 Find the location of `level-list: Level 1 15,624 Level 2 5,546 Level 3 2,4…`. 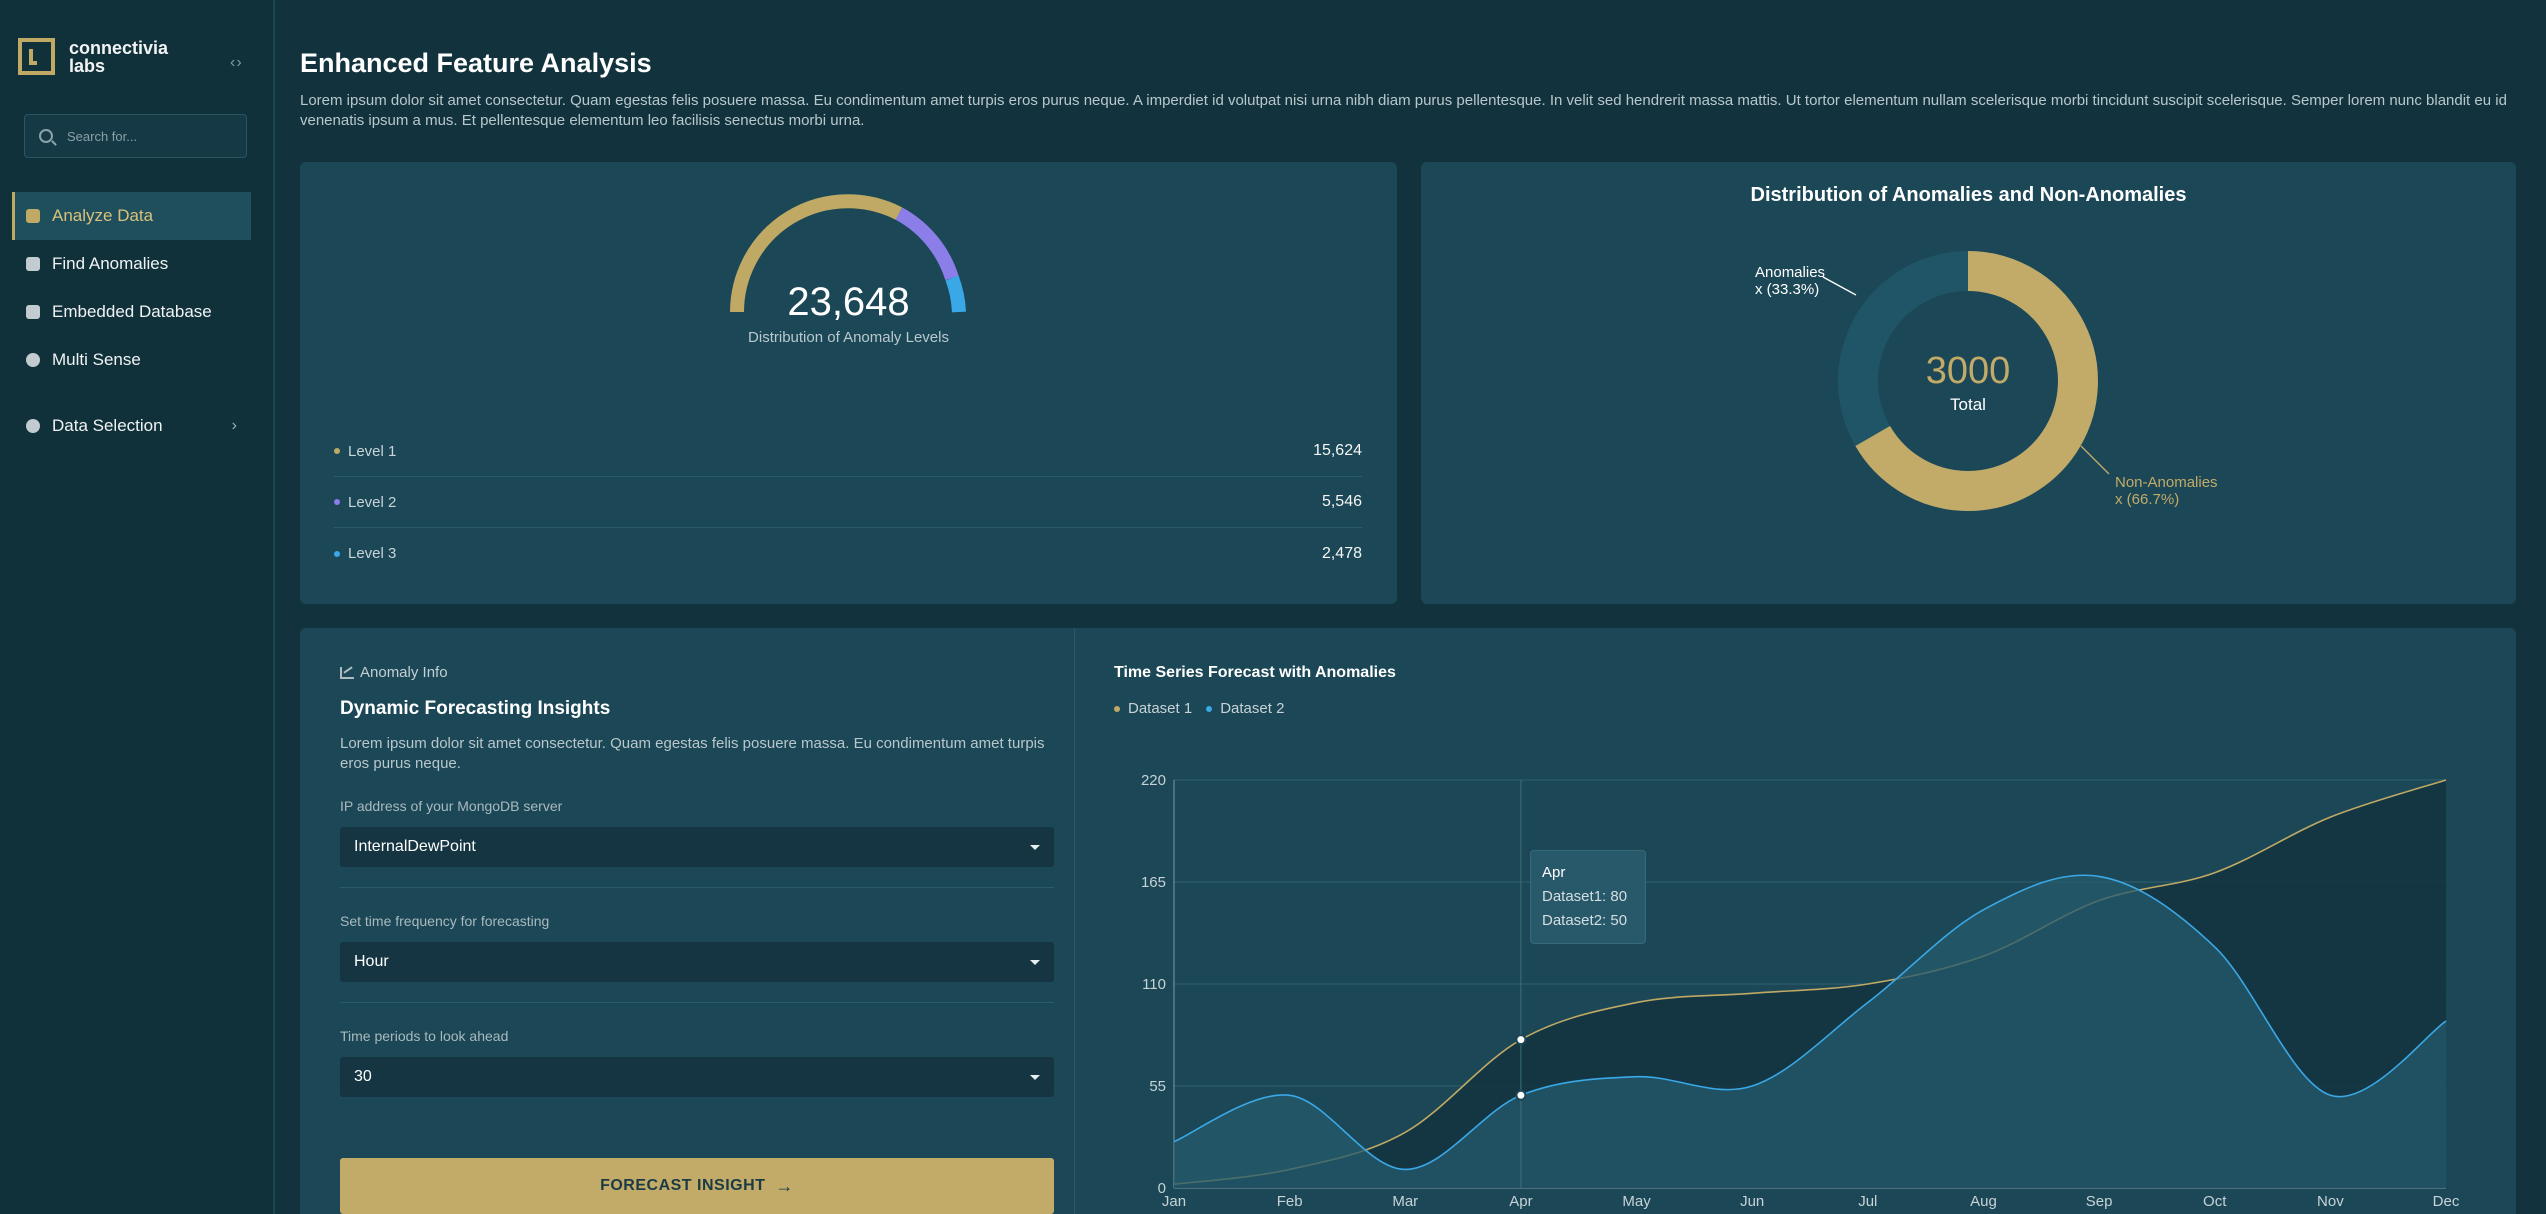

level-list: Level 1 15,624 Level 2 5,546 Level 3 2,4… is located at coordinates (848, 502).